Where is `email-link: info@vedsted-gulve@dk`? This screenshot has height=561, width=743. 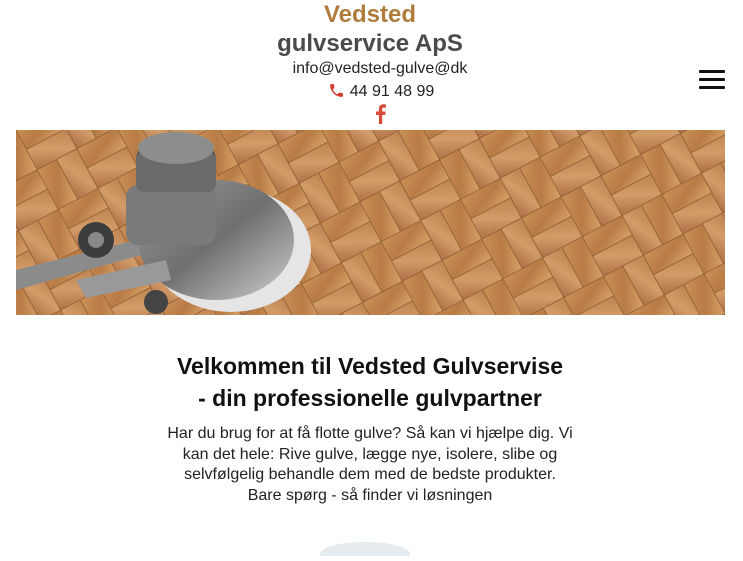 email-link: info@vedsted-gulve@dk is located at coordinates (371, 69).